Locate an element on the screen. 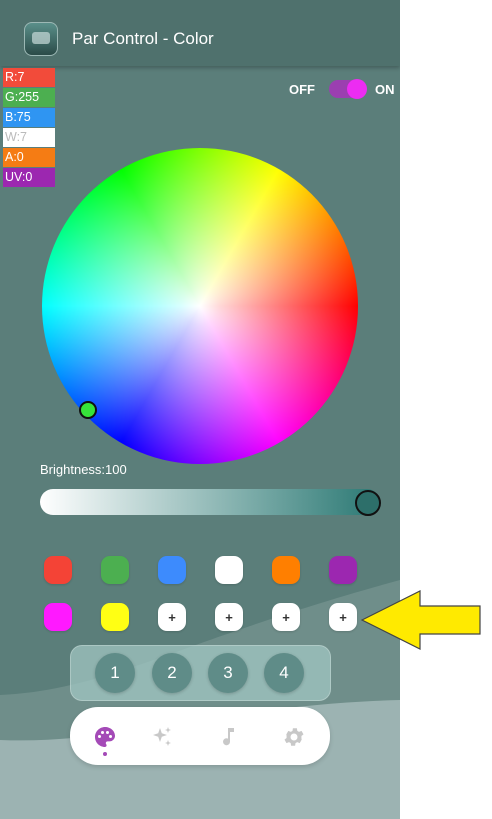  brightness-slider-handle is located at coordinates (368, 503).